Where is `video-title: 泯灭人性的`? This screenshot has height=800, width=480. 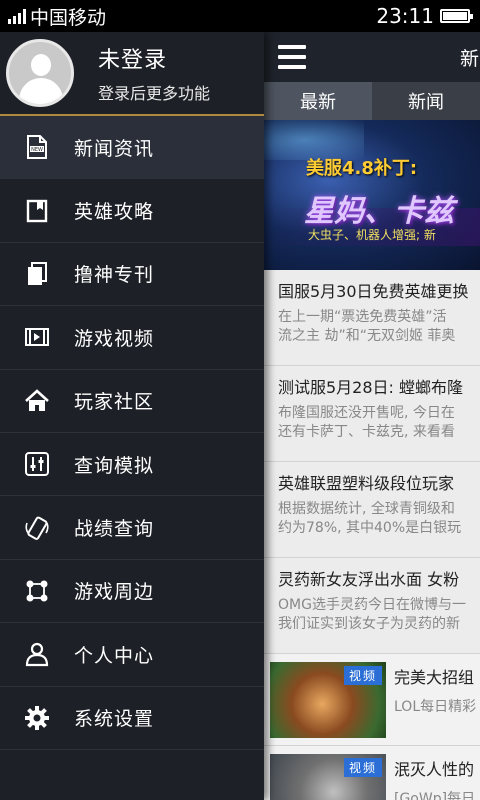 video-title: 泯灭人性的 is located at coordinates (434, 769).